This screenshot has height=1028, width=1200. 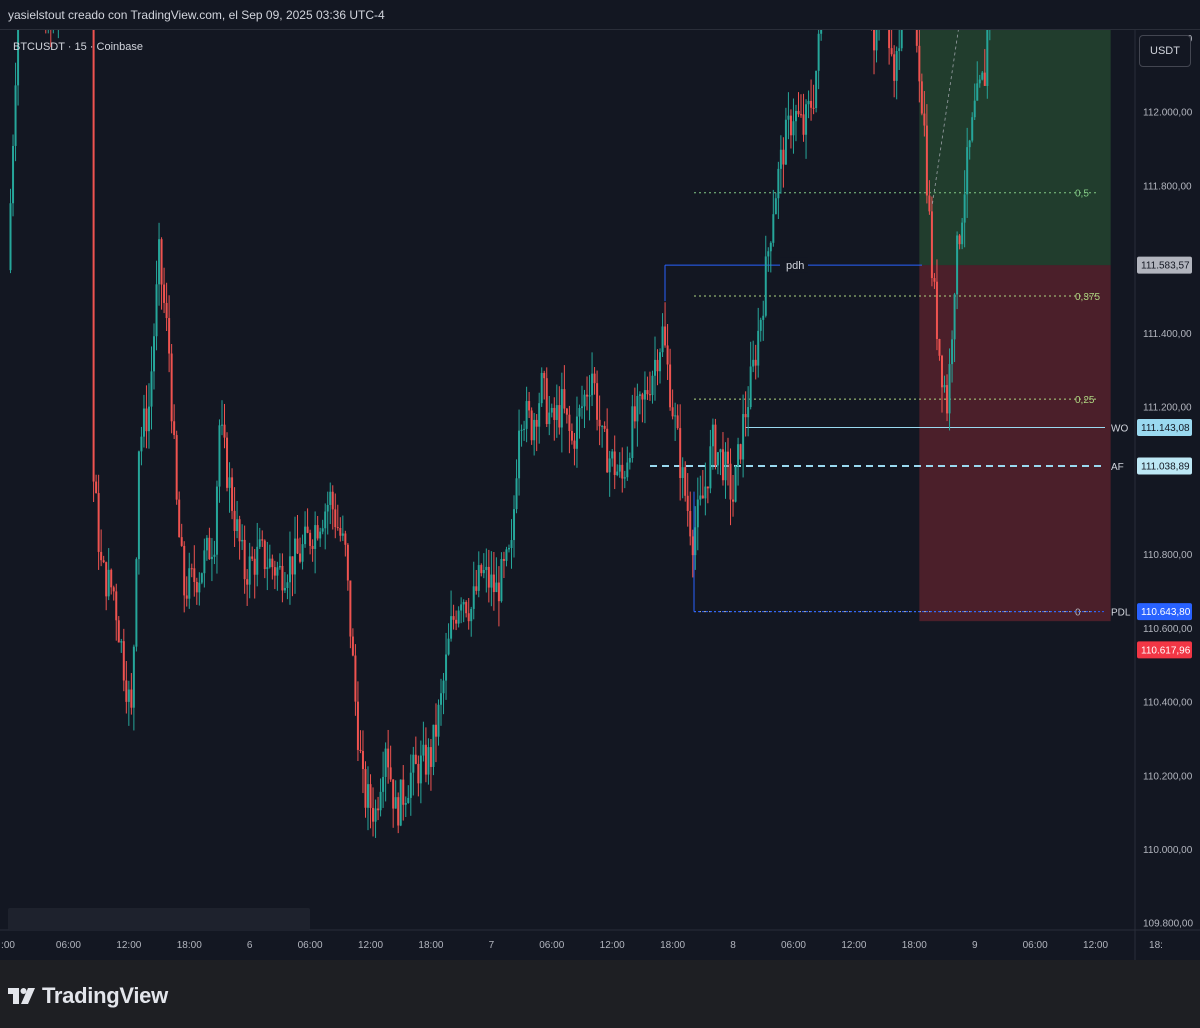 I want to click on tradingview-icon, so click(x=21, y=996).